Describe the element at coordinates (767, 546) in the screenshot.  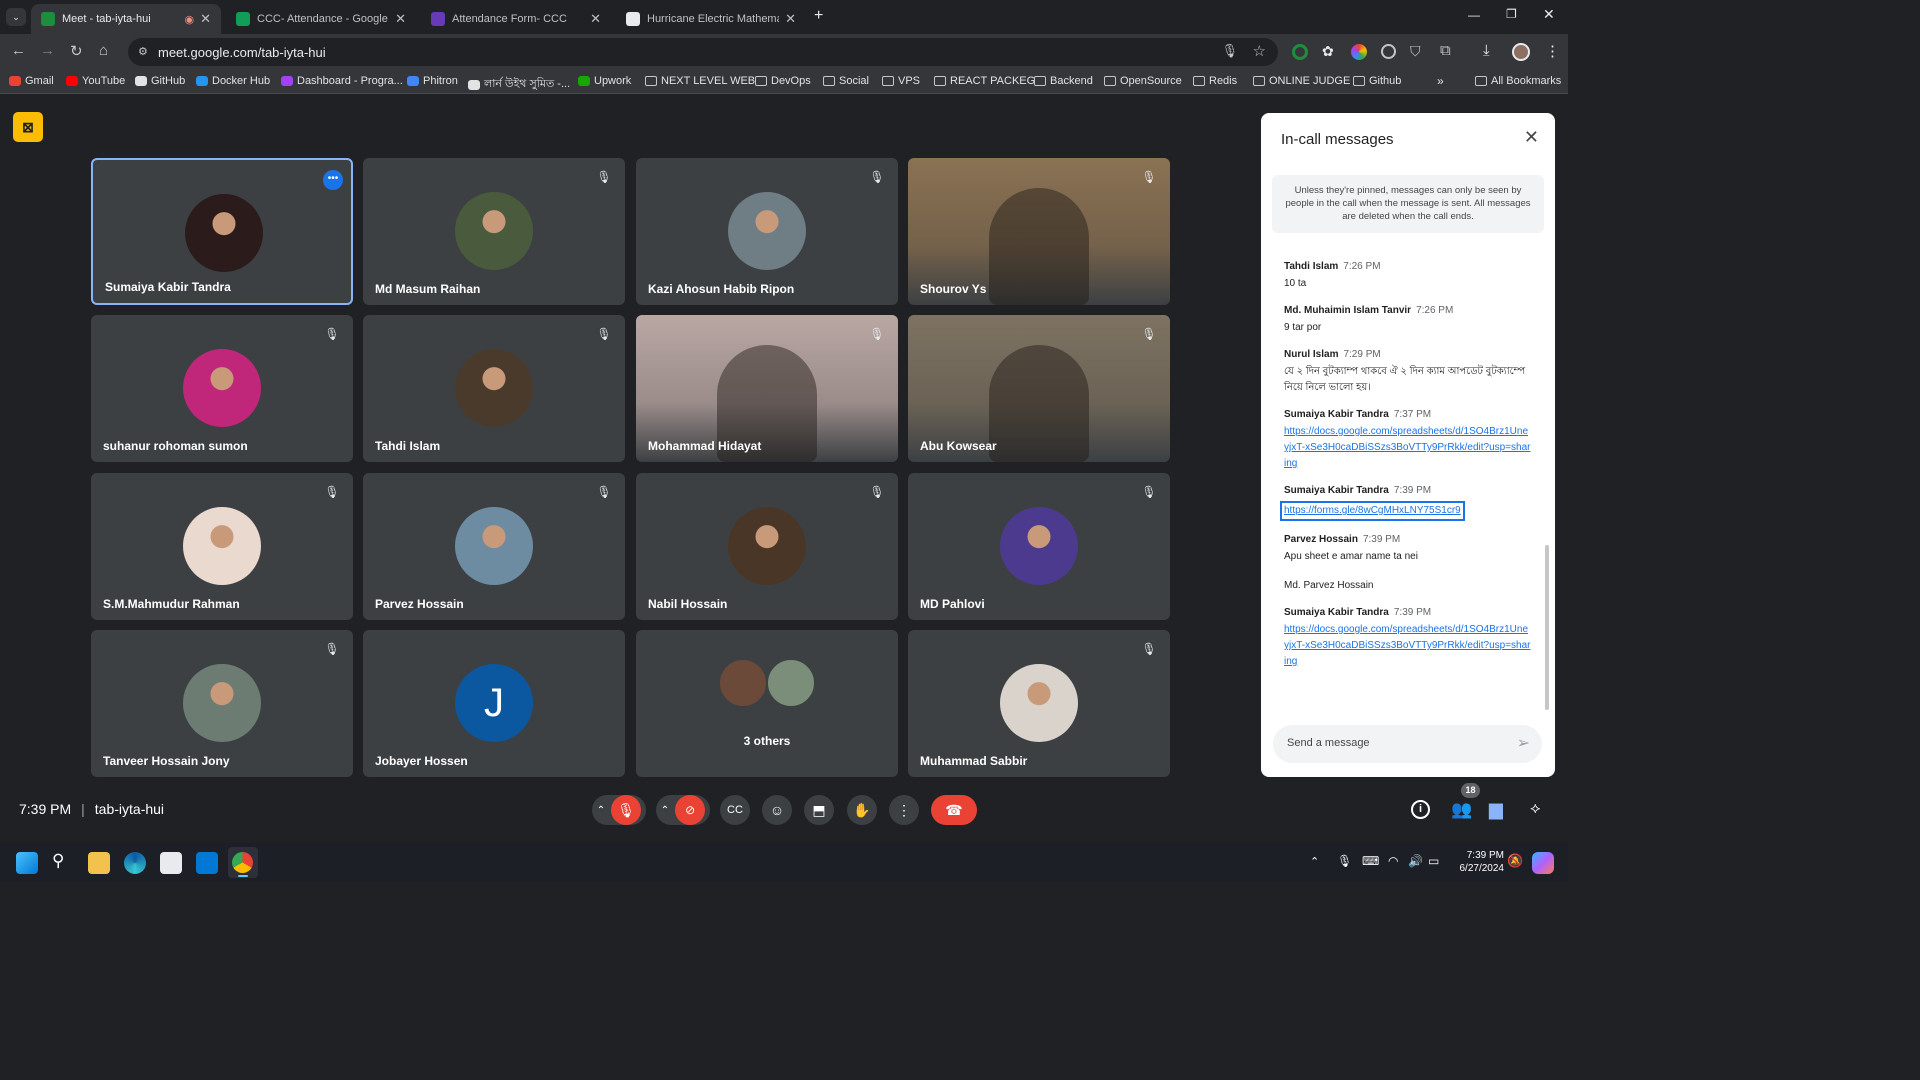
I see `participant-tile: 🎙 Nabil Hossain` at that location.